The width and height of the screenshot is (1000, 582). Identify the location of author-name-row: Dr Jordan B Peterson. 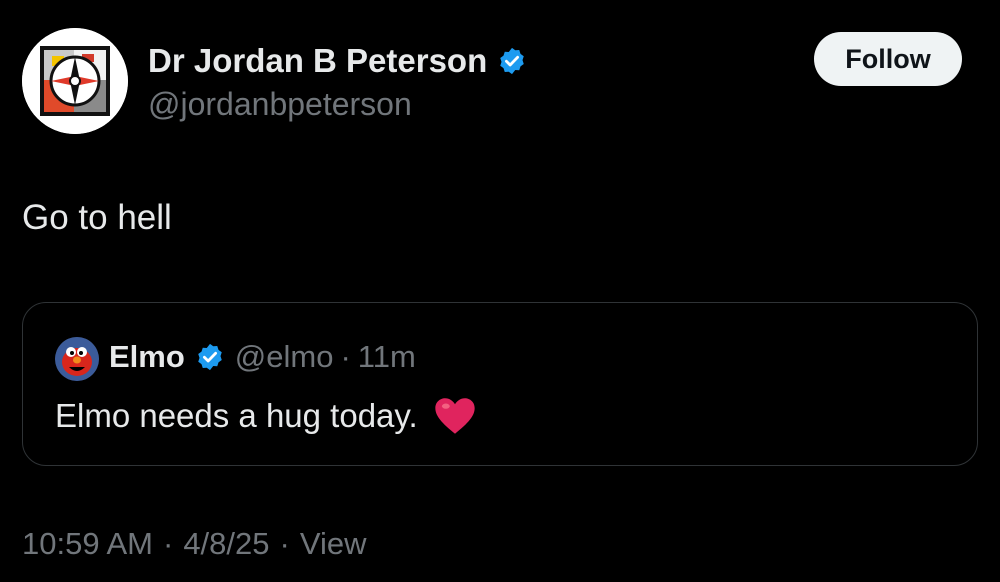
(337, 61).